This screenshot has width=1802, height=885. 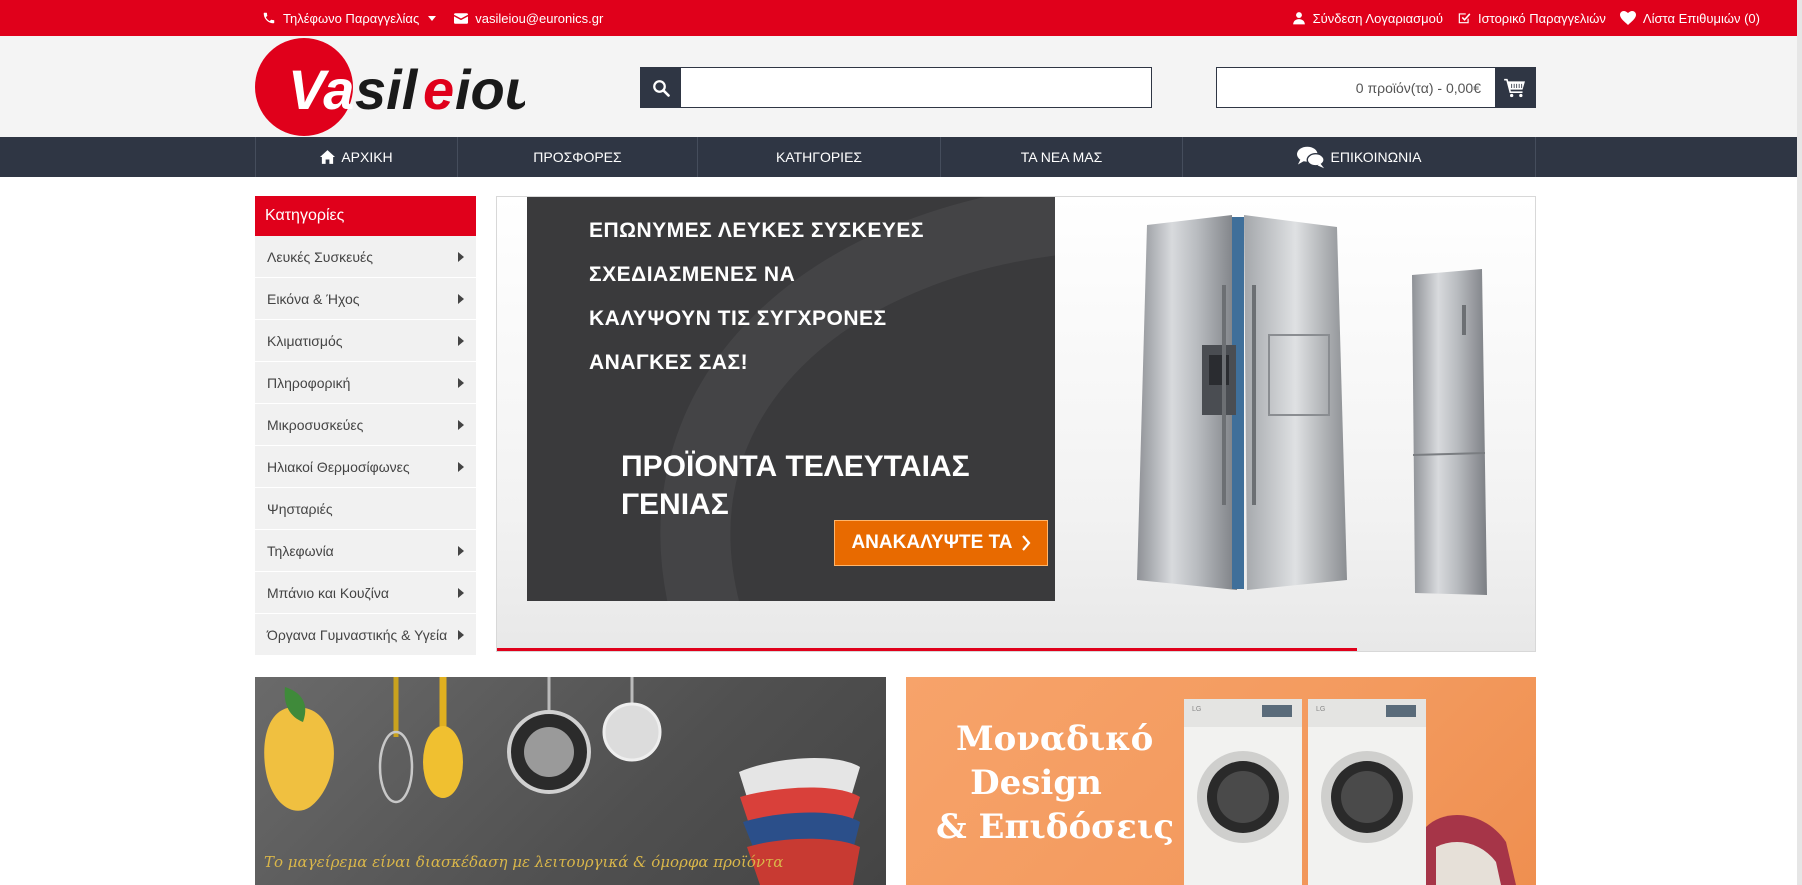 What do you see at coordinates (932, 542) in the screenshot?
I see `discover-button-label: ΑΝΑΚΑΛΥΨΤΕ ΤΑ` at bounding box center [932, 542].